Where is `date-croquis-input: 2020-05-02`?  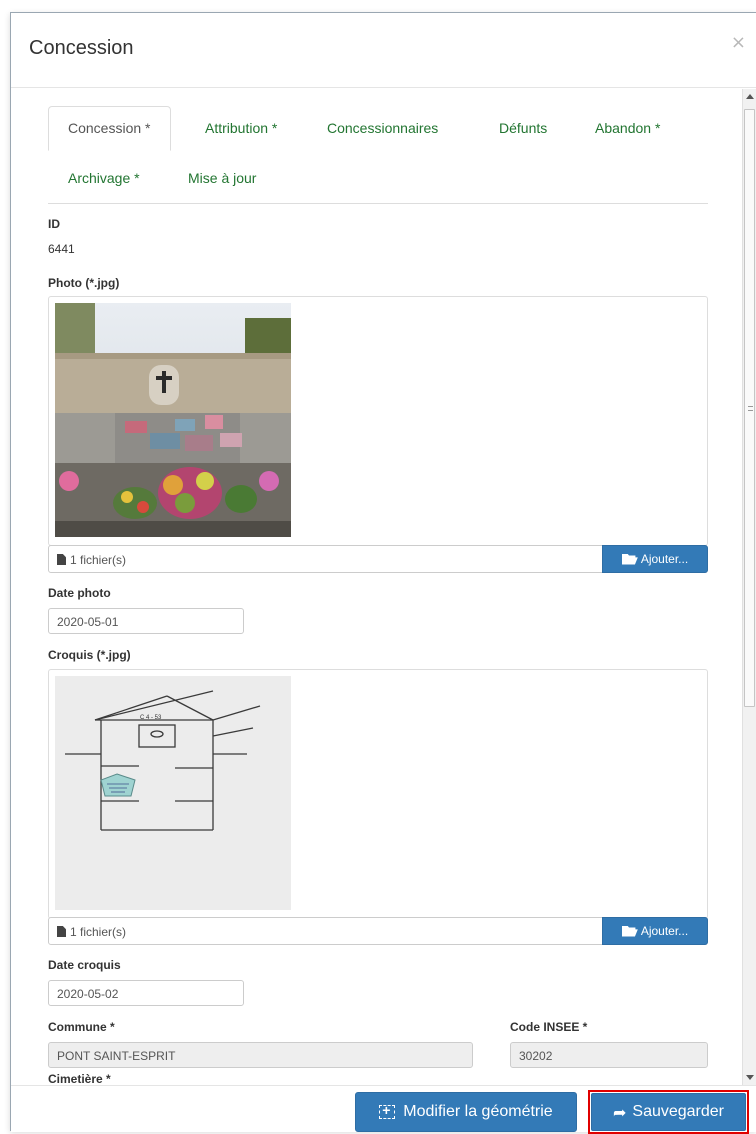 date-croquis-input: 2020-05-02 is located at coordinates (146, 993).